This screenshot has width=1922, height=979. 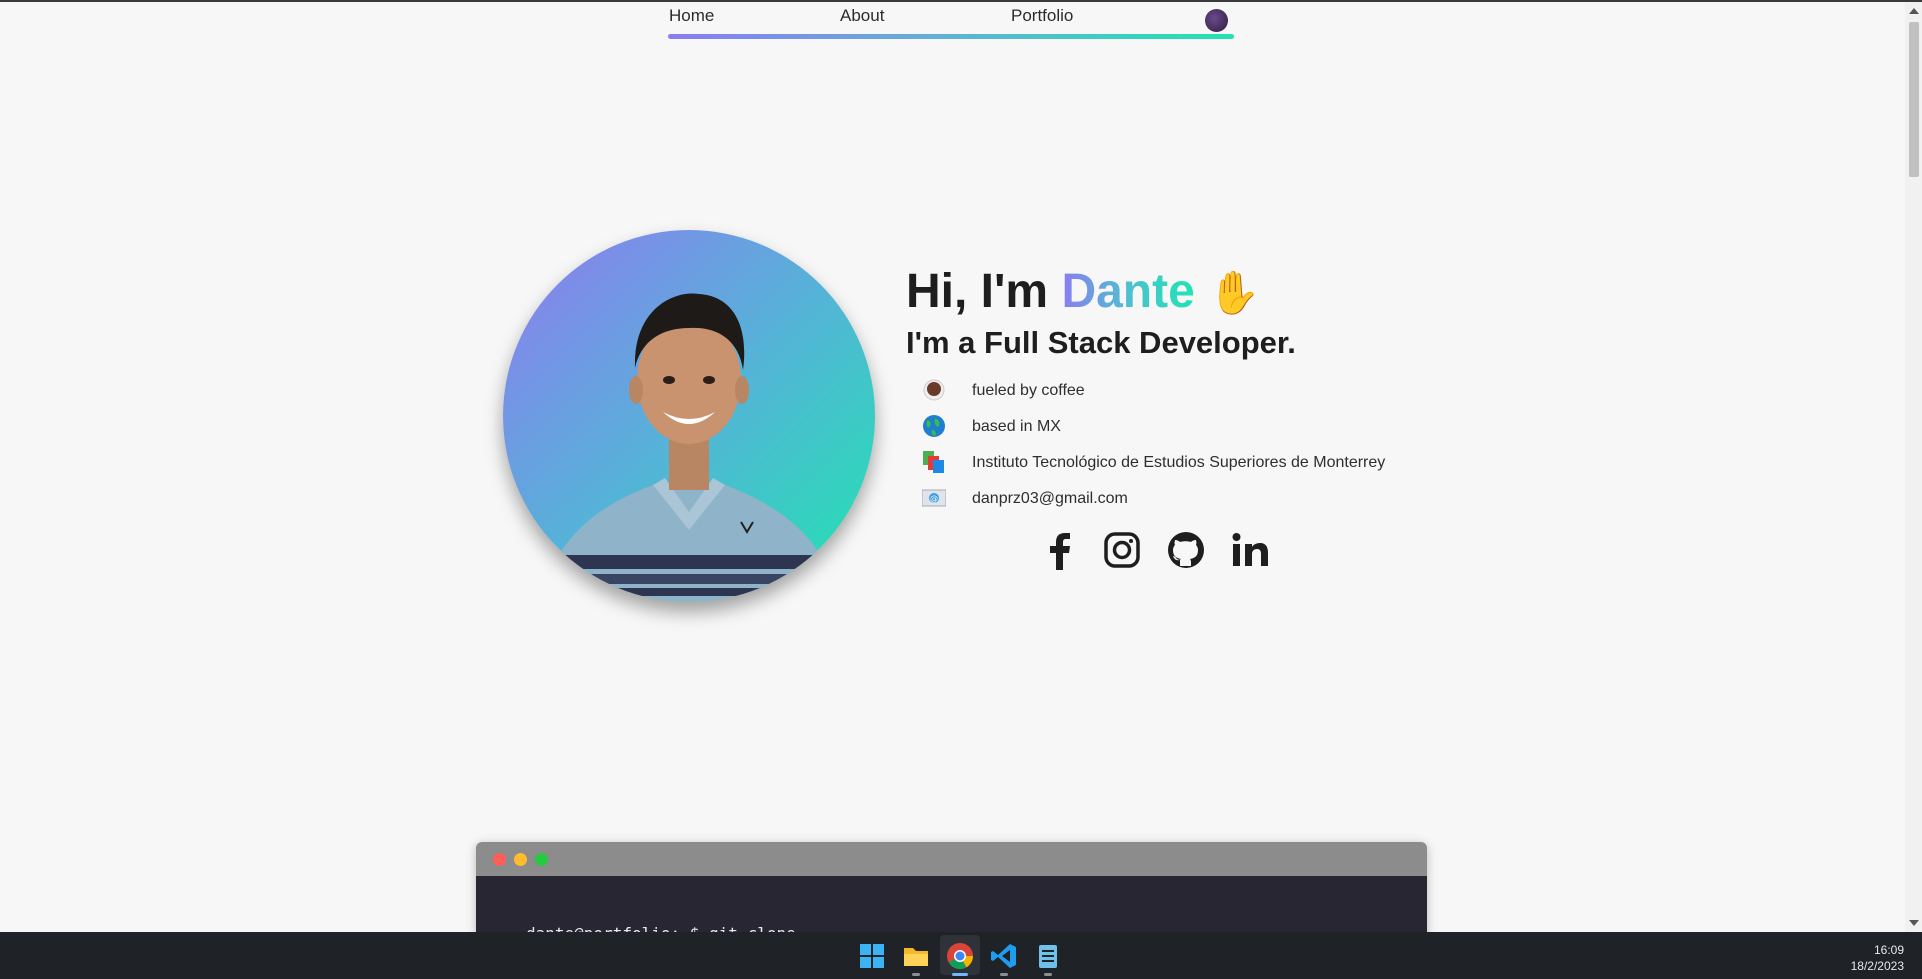 I want to click on terminal-window: dante@portfolio:~$ git clone, so click(x=951, y=891).